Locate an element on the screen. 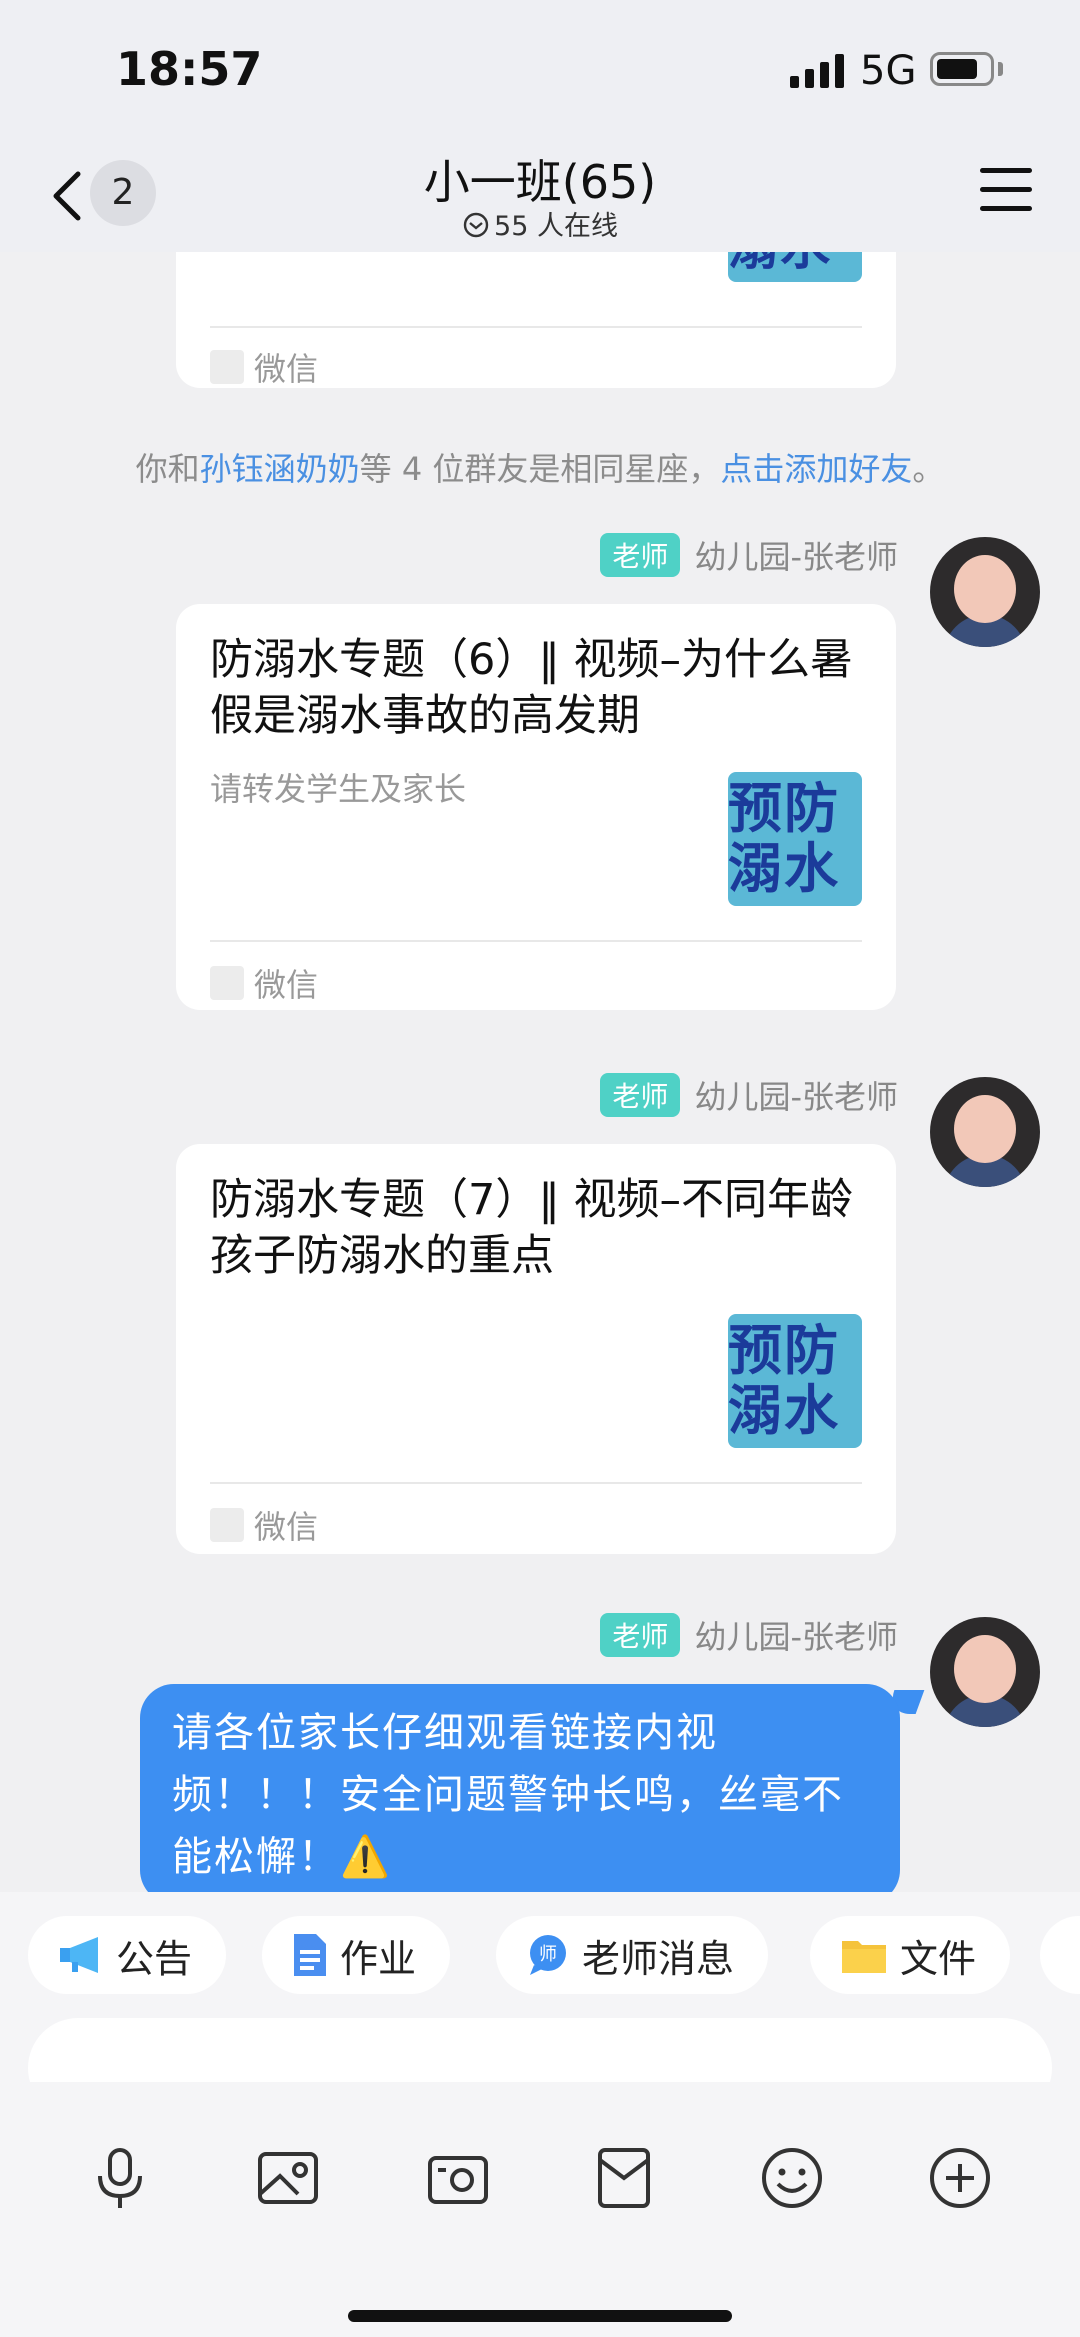 The width and height of the screenshot is (1080, 2337). announcement-button: 公告 is located at coordinates (127, 1955).